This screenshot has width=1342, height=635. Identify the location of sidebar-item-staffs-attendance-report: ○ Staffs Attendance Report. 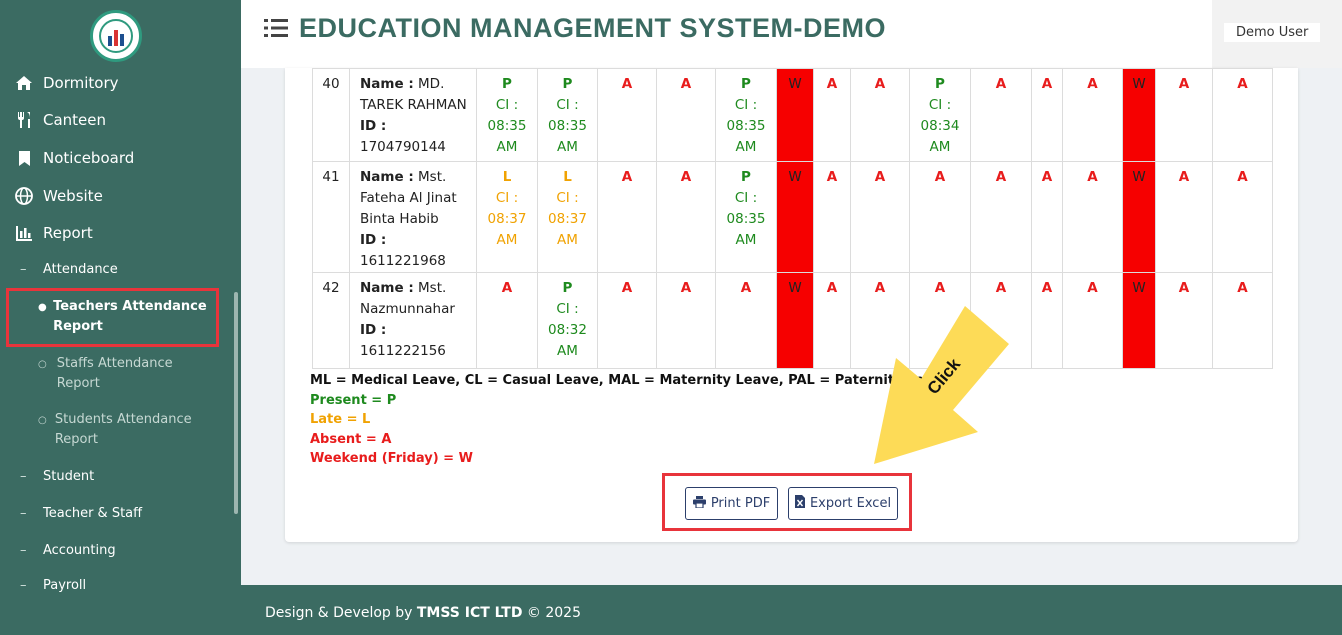
(124, 374).